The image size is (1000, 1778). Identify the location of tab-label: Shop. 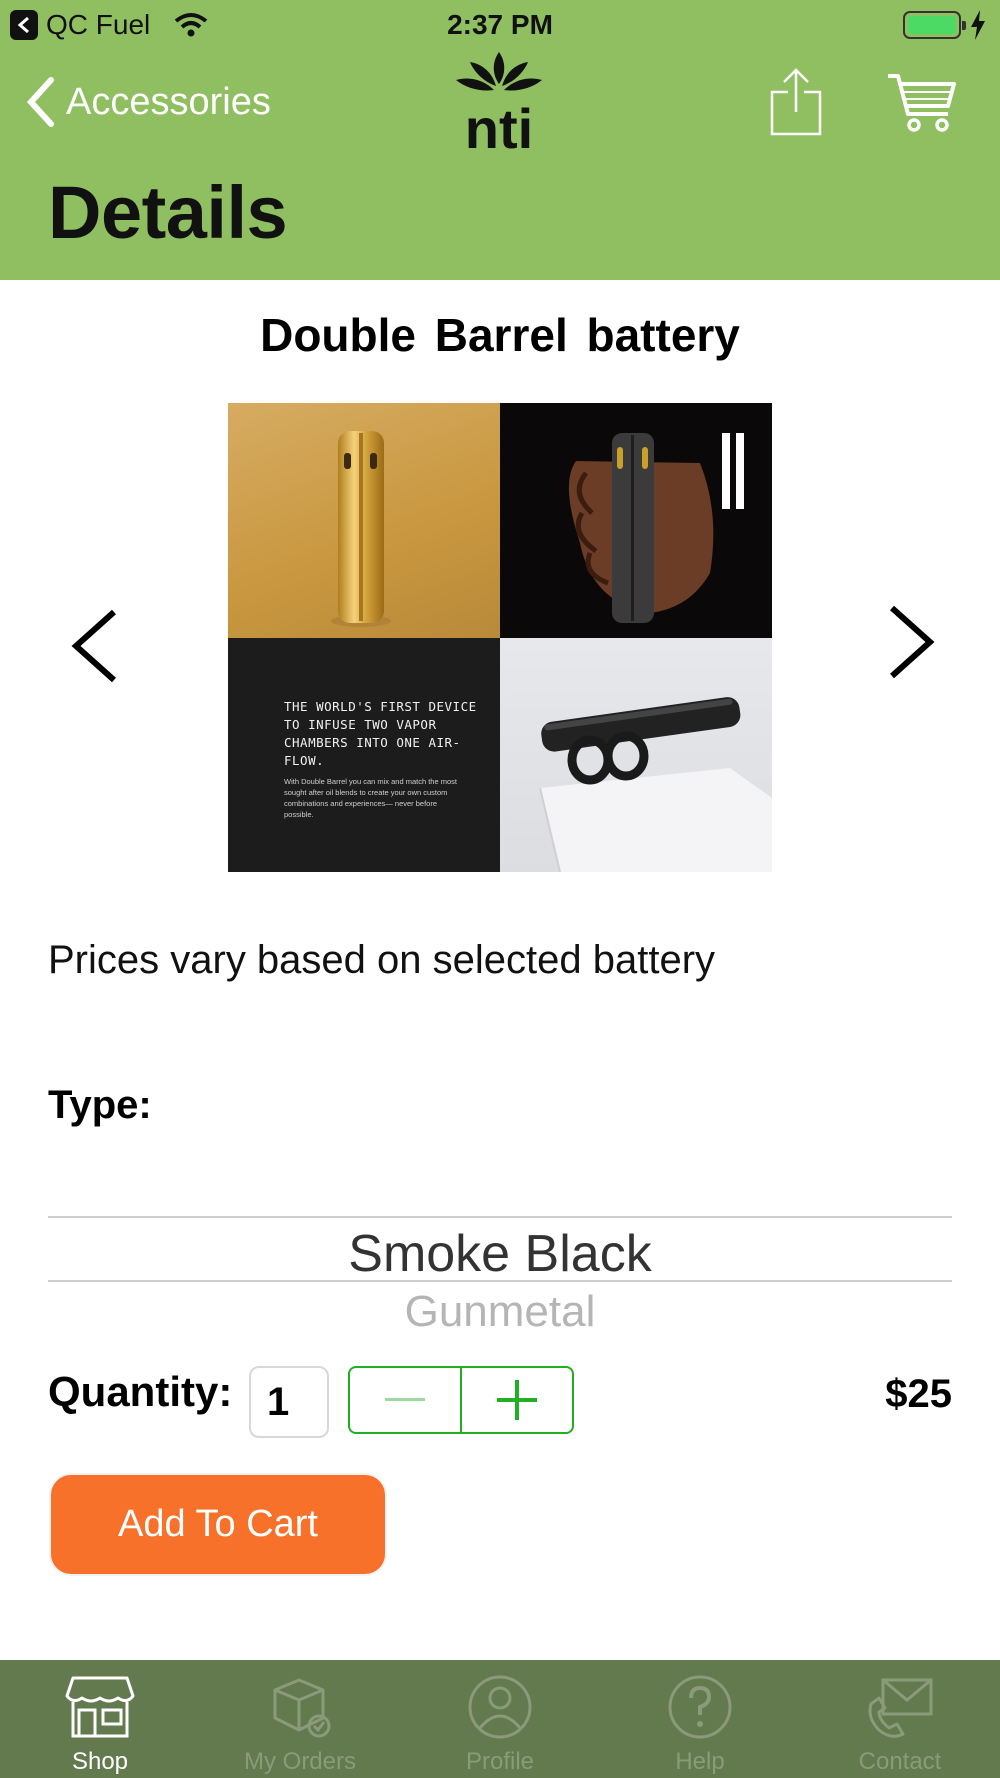
(100, 1761).